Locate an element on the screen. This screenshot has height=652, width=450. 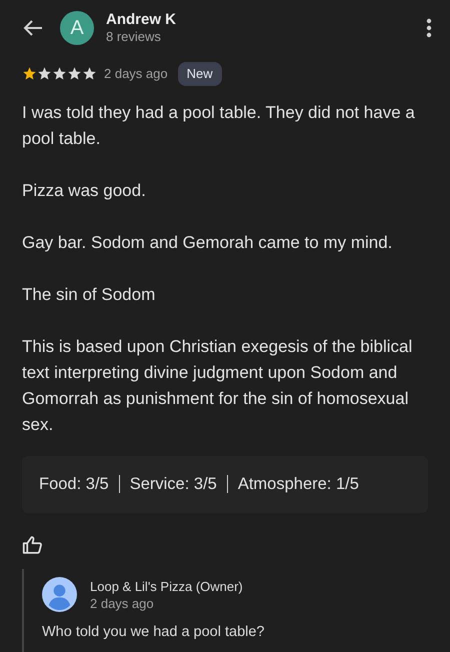
reply-text: Who told you we had a pool table? is located at coordinates (154, 632).